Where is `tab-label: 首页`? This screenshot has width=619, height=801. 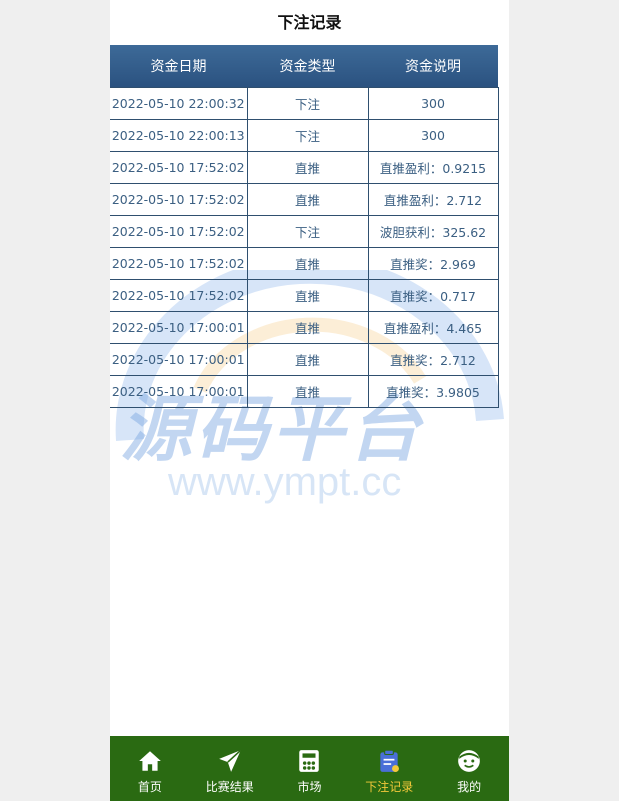 tab-label: 首页 is located at coordinates (149, 787).